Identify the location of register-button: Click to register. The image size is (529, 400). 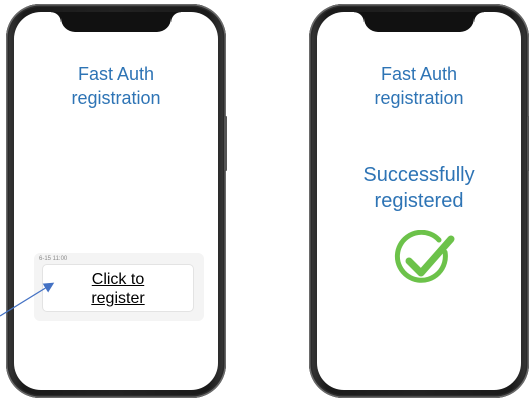
(118, 288).